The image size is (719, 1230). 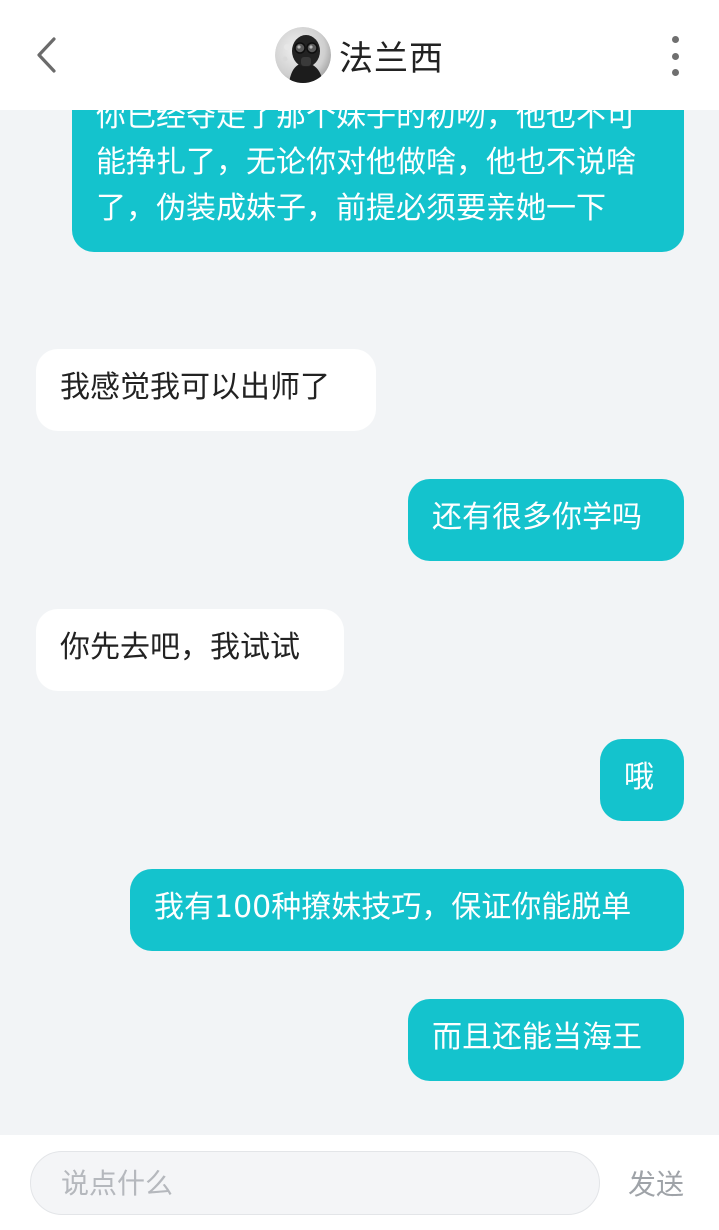 What do you see at coordinates (315, 1183) in the screenshot?
I see `message-input` at bounding box center [315, 1183].